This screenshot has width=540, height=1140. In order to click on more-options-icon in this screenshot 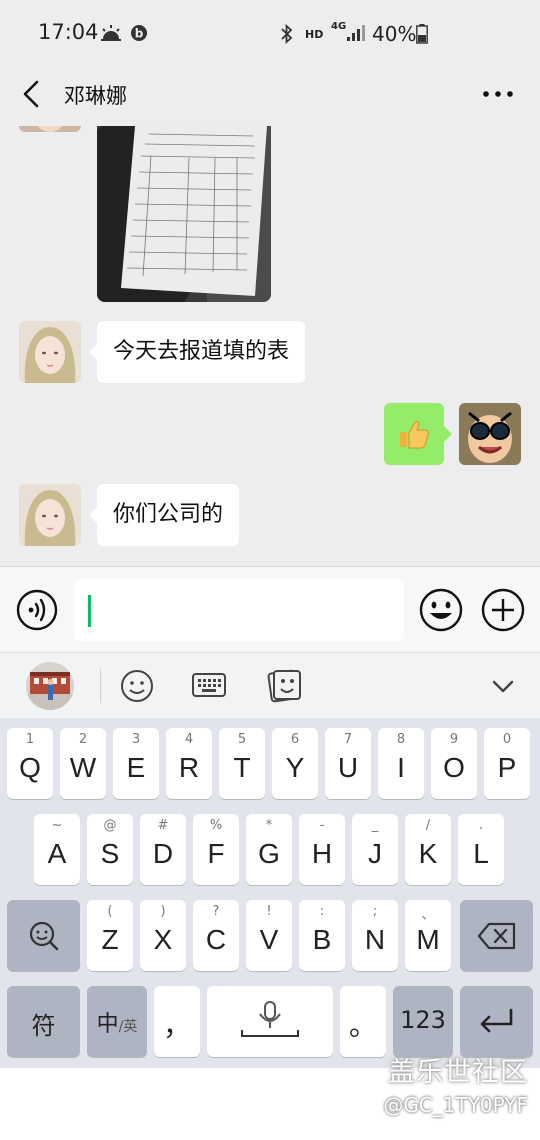, I will do `click(498, 94)`.